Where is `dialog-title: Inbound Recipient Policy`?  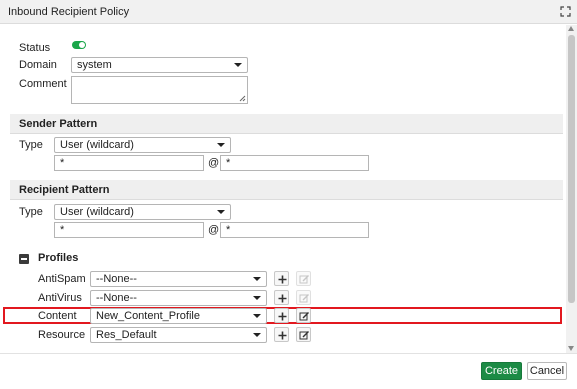
dialog-title: Inbound Recipient Policy is located at coordinates (69, 12).